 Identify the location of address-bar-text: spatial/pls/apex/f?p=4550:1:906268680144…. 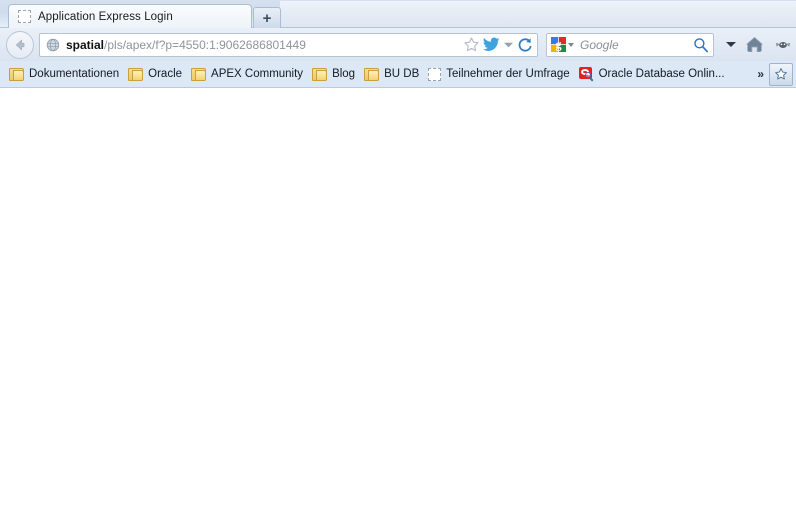
(262, 45).